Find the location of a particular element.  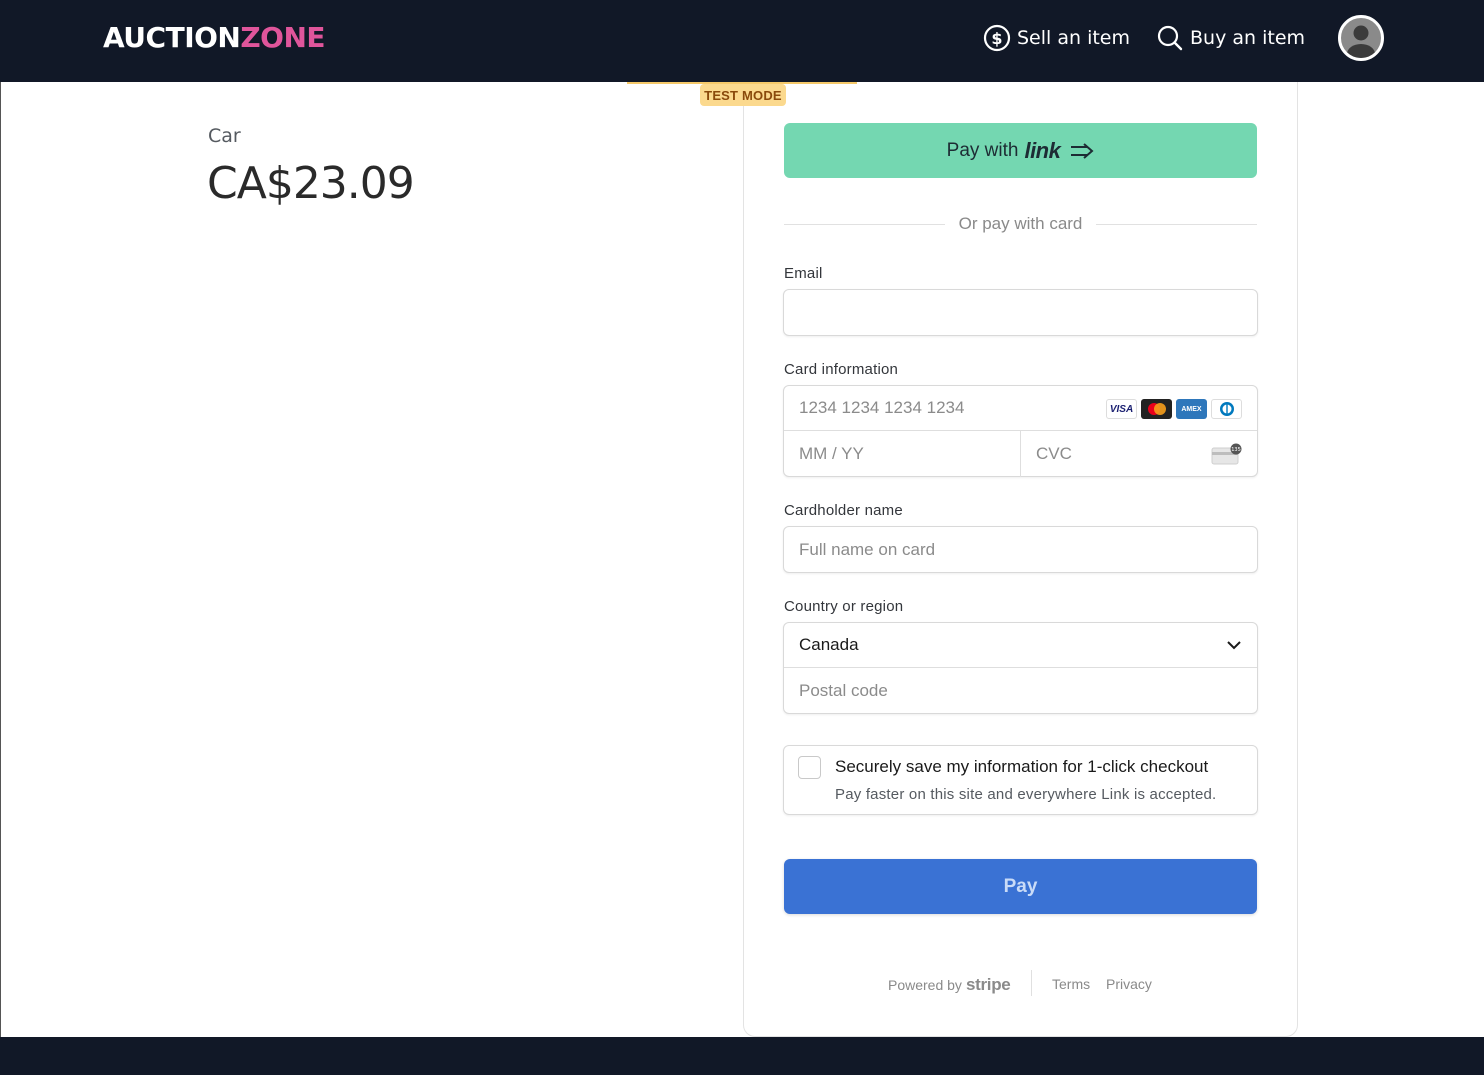

cardholder-field is located at coordinates (1020, 549).